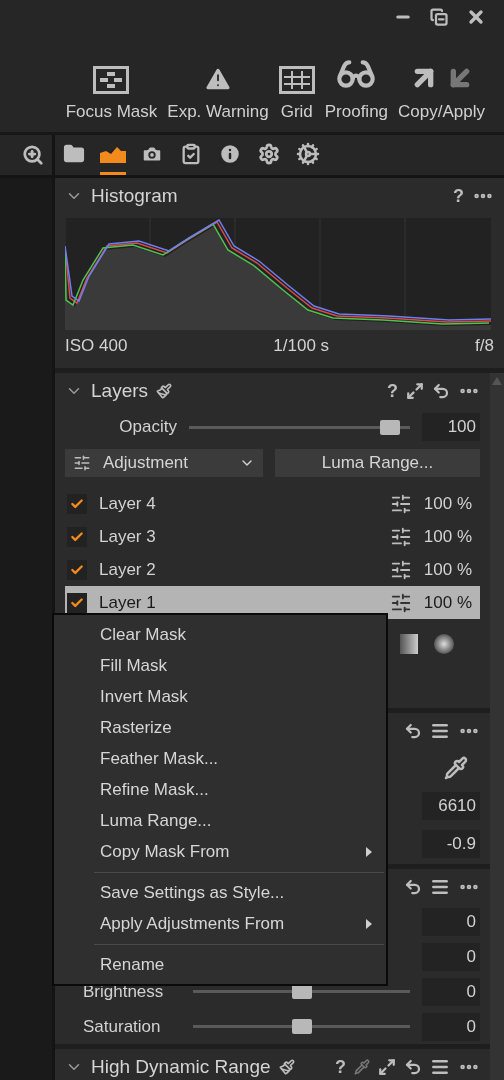  Describe the element at coordinates (476, 17) in the screenshot. I see `close-icon` at that location.